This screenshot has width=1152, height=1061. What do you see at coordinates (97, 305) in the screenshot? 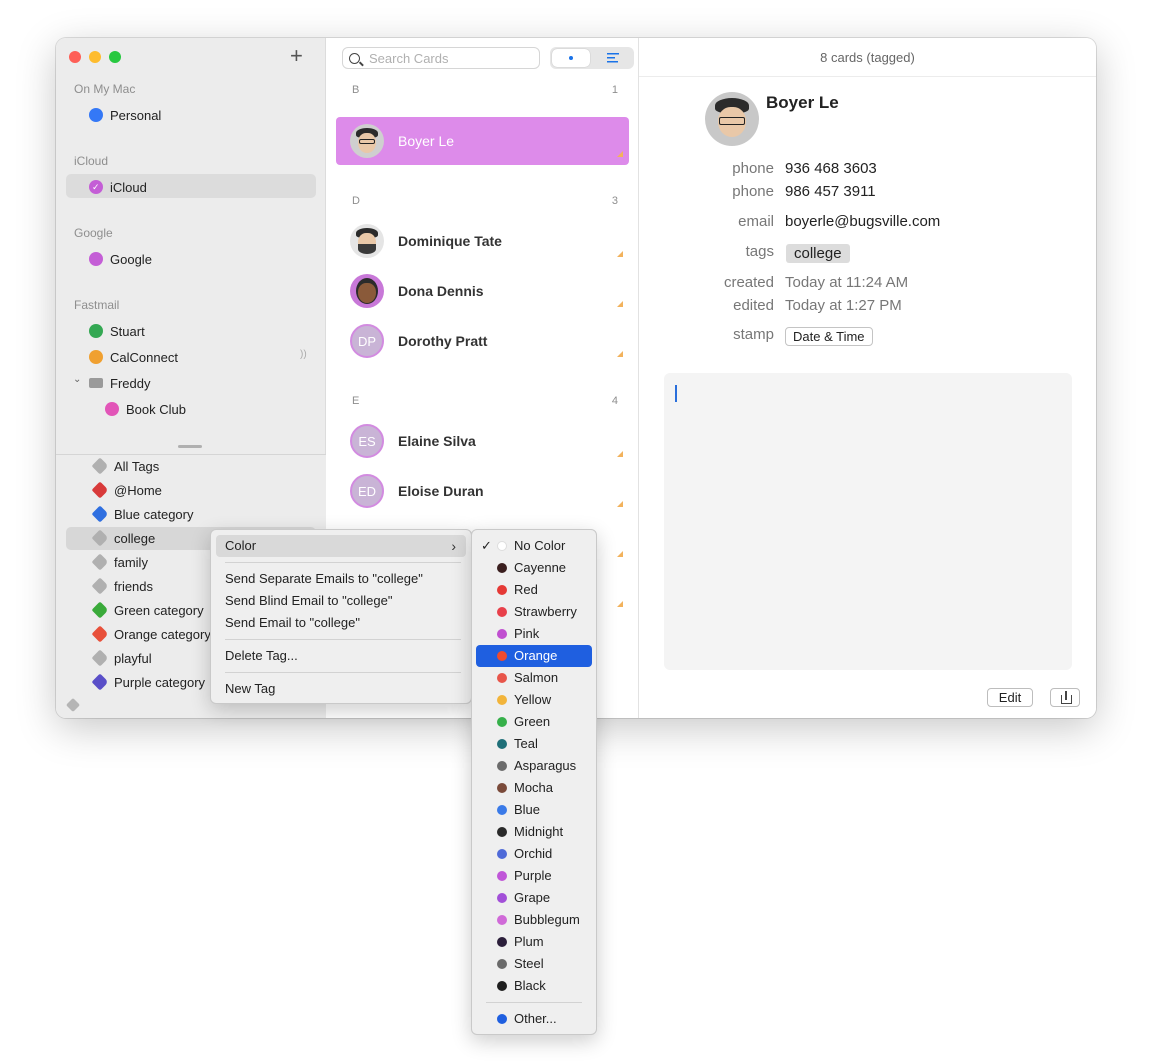
I see `section-title-fastmail: Fastmail` at bounding box center [97, 305].